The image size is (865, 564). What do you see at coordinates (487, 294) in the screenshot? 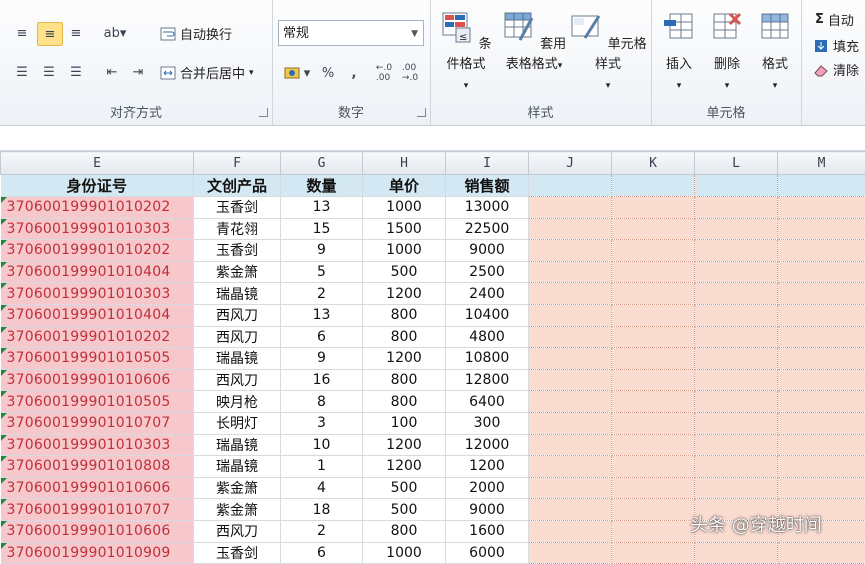
I see `sales-cell: 2400` at bounding box center [487, 294].